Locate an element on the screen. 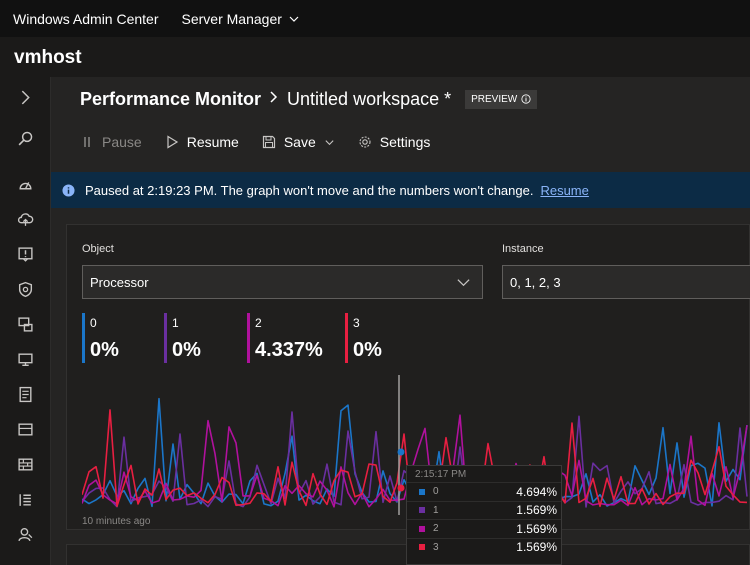  save-label: Save is located at coordinates (299, 142).